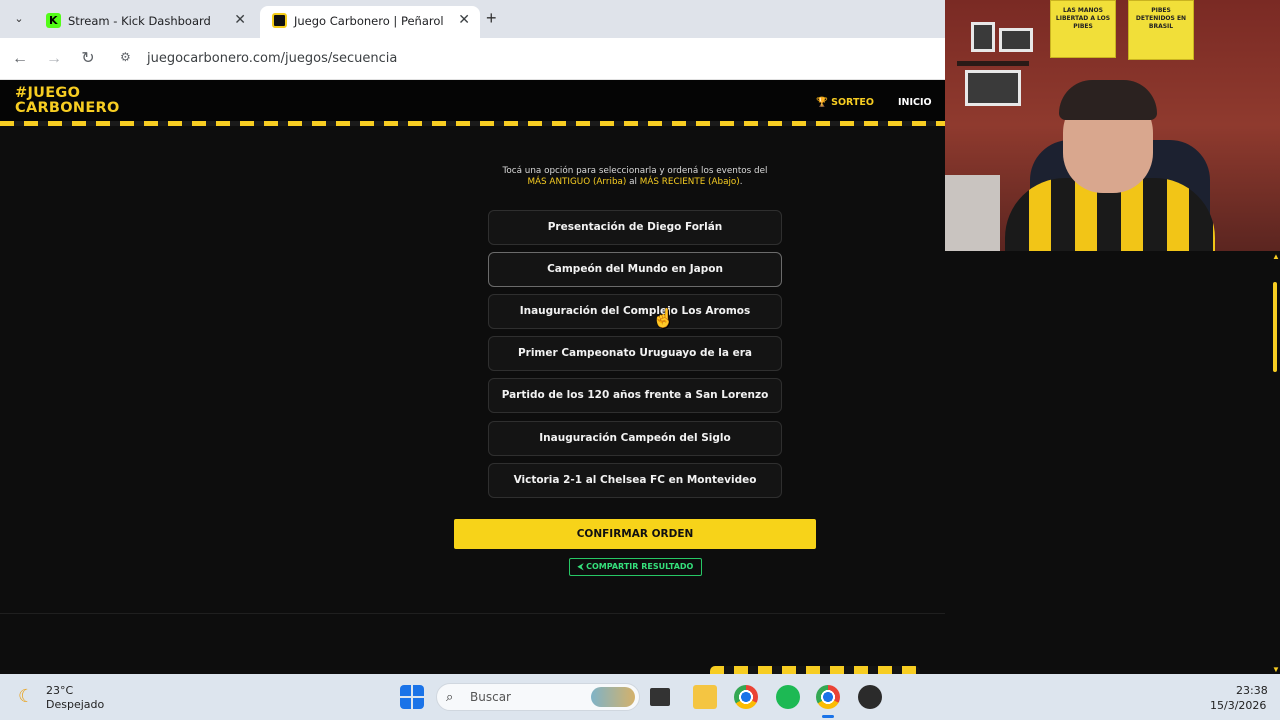 The width and height of the screenshot is (1280, 720). I want to click on scrollbar-thumb, so click(1275, 327).